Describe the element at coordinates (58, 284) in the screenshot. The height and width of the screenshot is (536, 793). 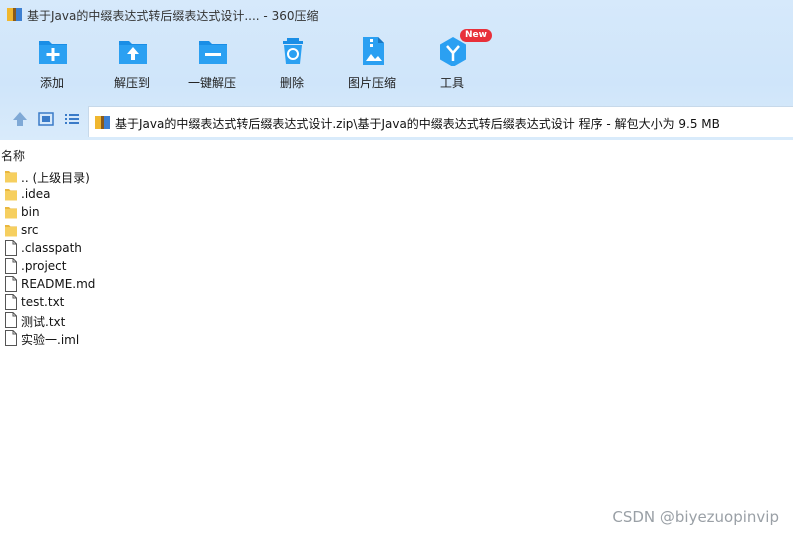
I see `list-item-name: README.md` at that location.